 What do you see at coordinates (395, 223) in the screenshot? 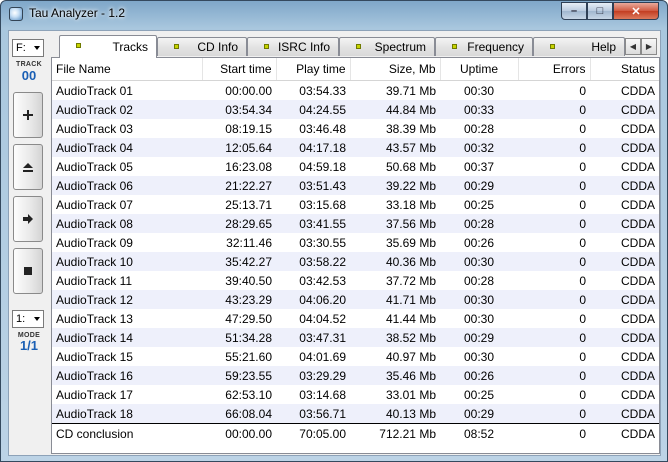
I see `cell-size: 37.56 Mb` at bounding box center [395, 223].